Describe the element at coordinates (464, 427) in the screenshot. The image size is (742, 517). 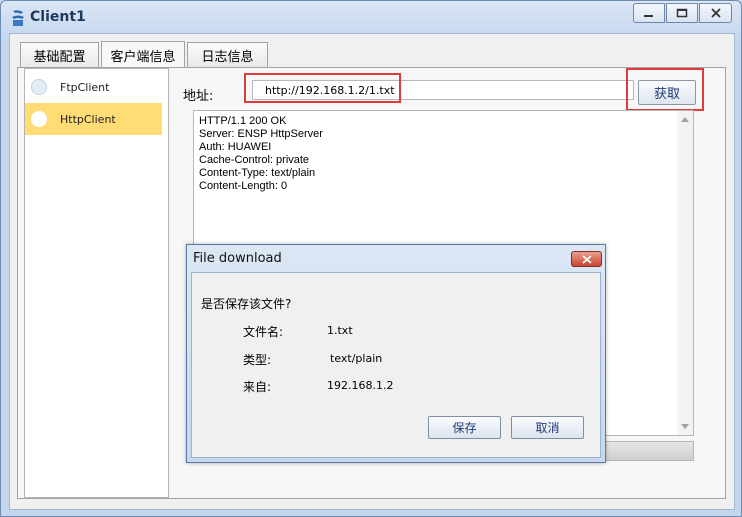
I see `save-button: 保存` at that location.